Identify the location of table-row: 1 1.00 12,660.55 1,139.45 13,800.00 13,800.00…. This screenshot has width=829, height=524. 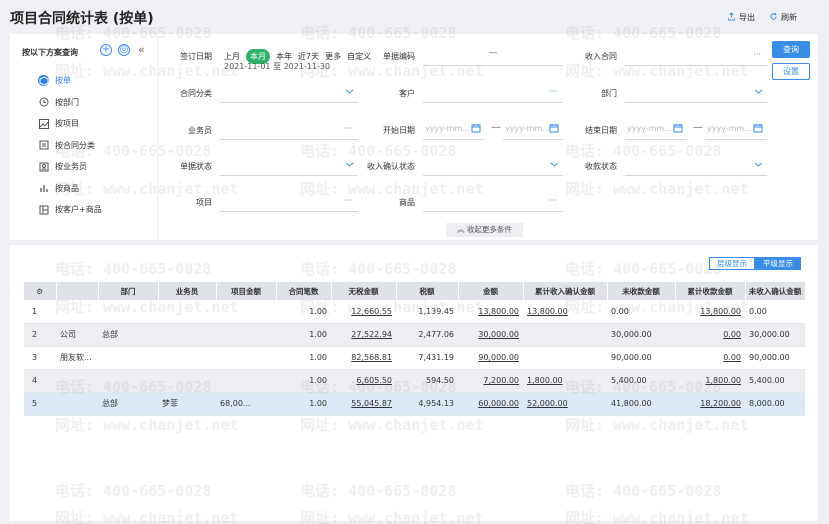
(414, 312).